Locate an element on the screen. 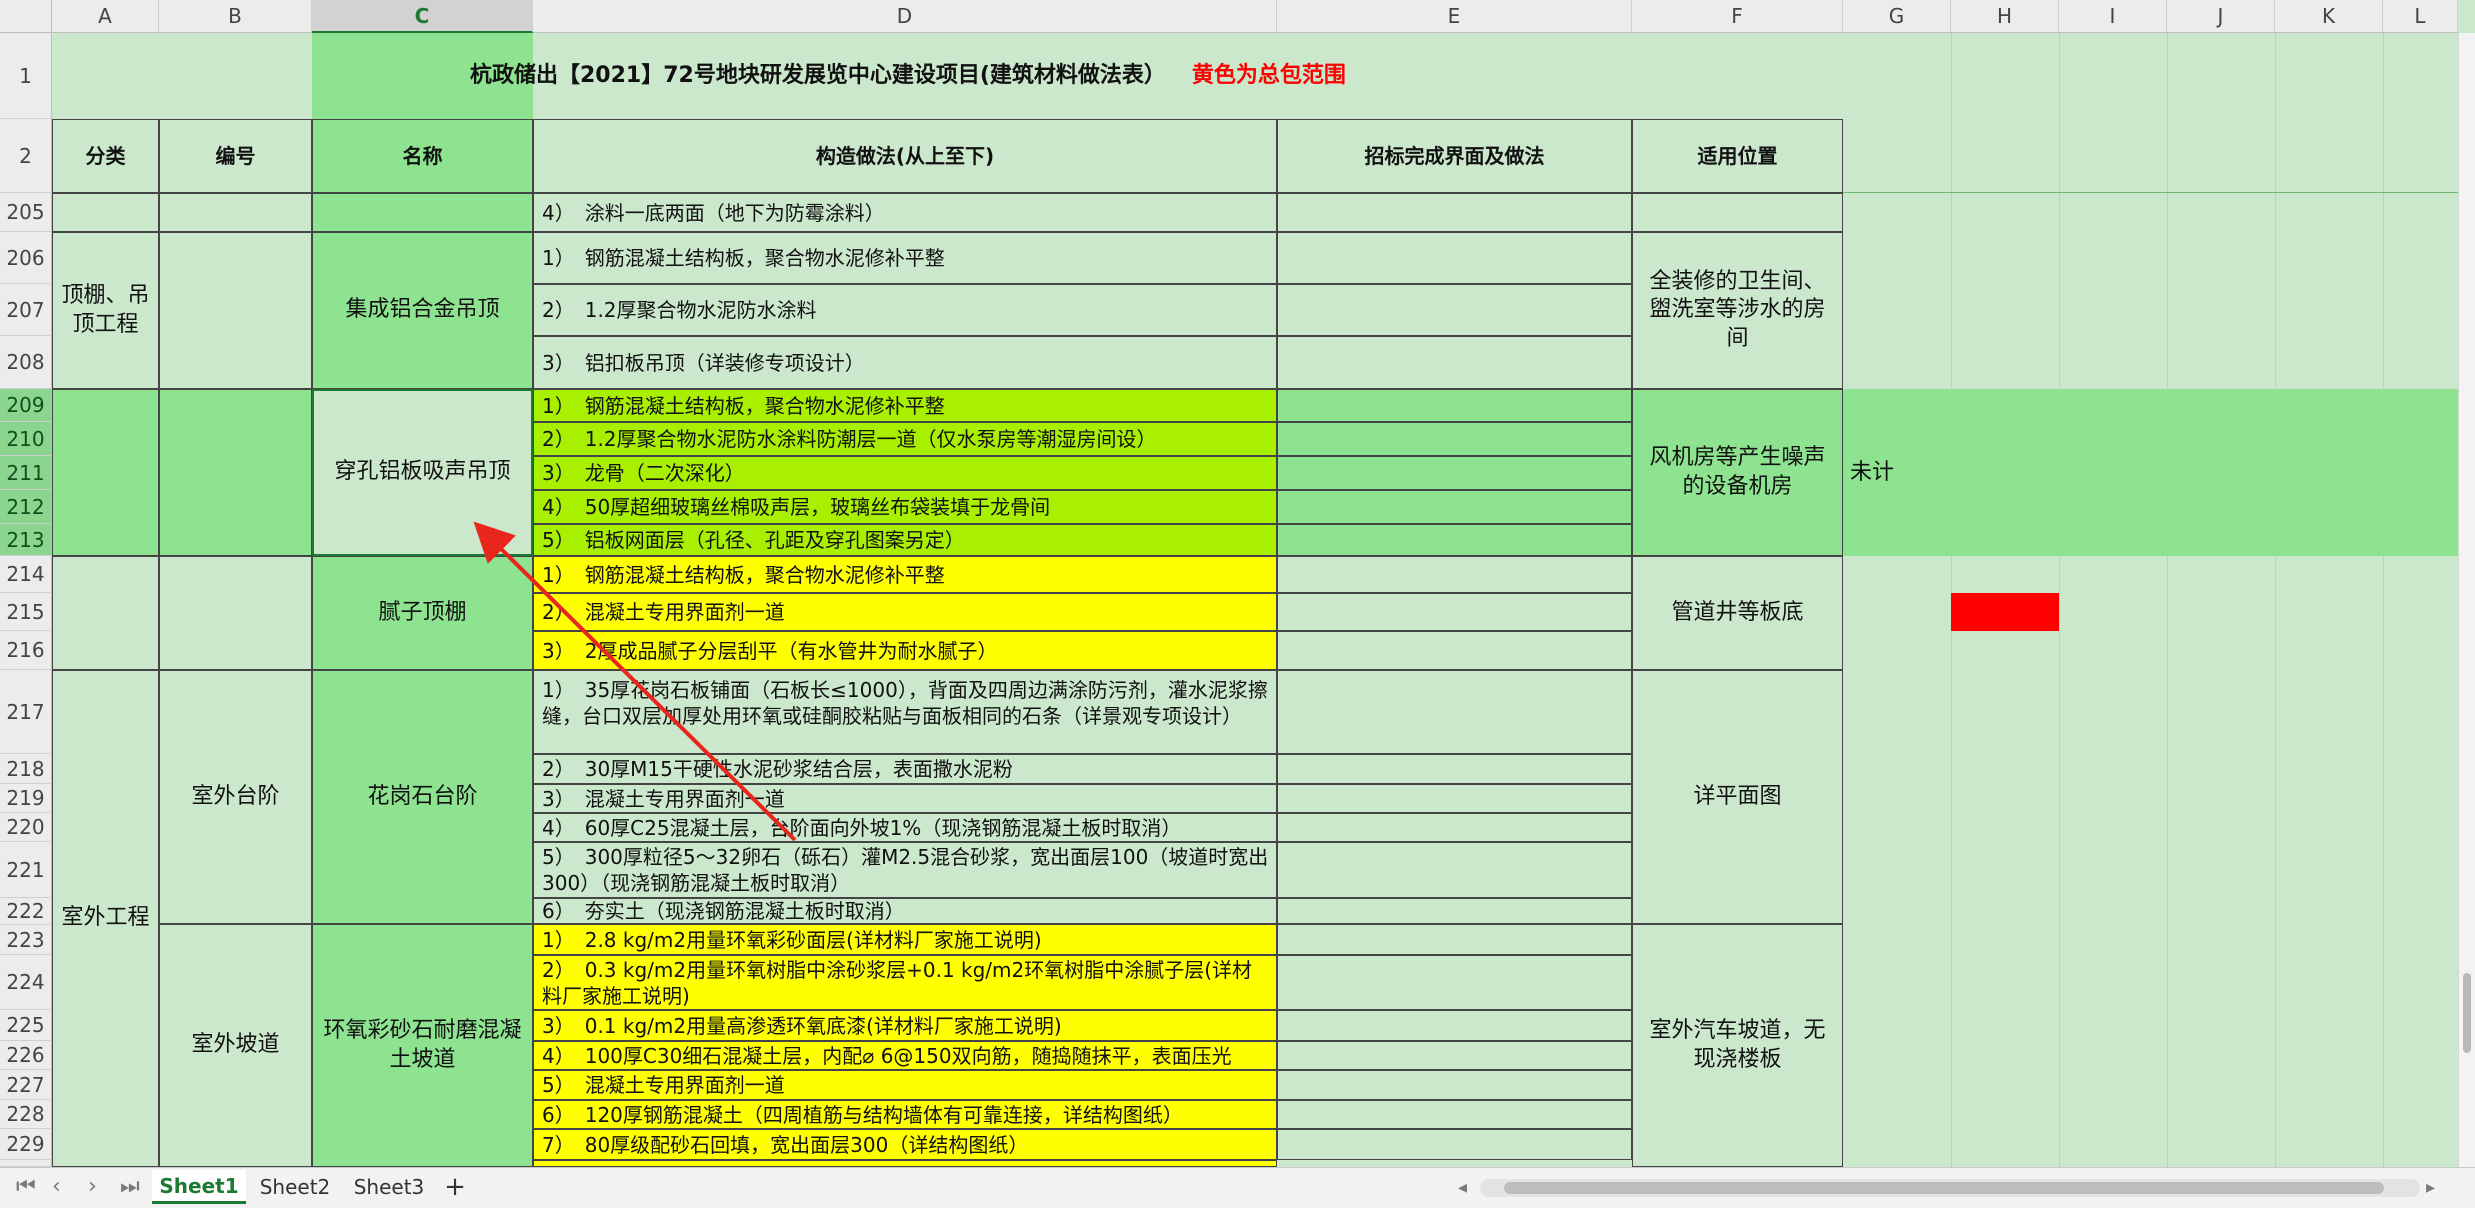  tab-sheet2: Sheet2 is located at coordinates (295, 1187).